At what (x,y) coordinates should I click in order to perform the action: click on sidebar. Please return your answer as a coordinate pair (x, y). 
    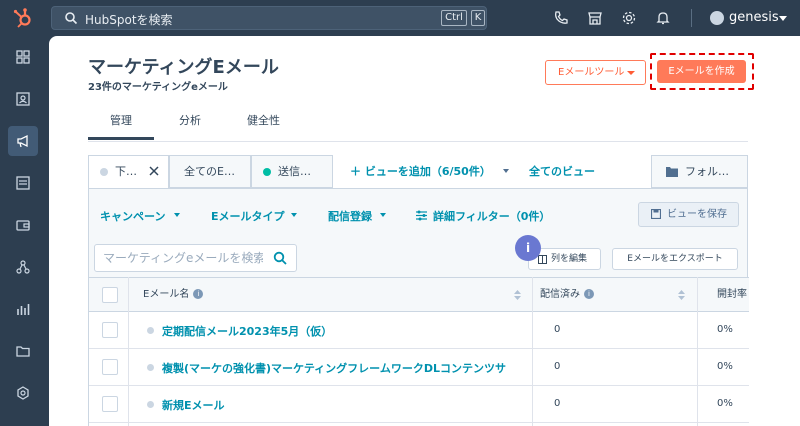
    Looking at the image, I should click on (23, 231).